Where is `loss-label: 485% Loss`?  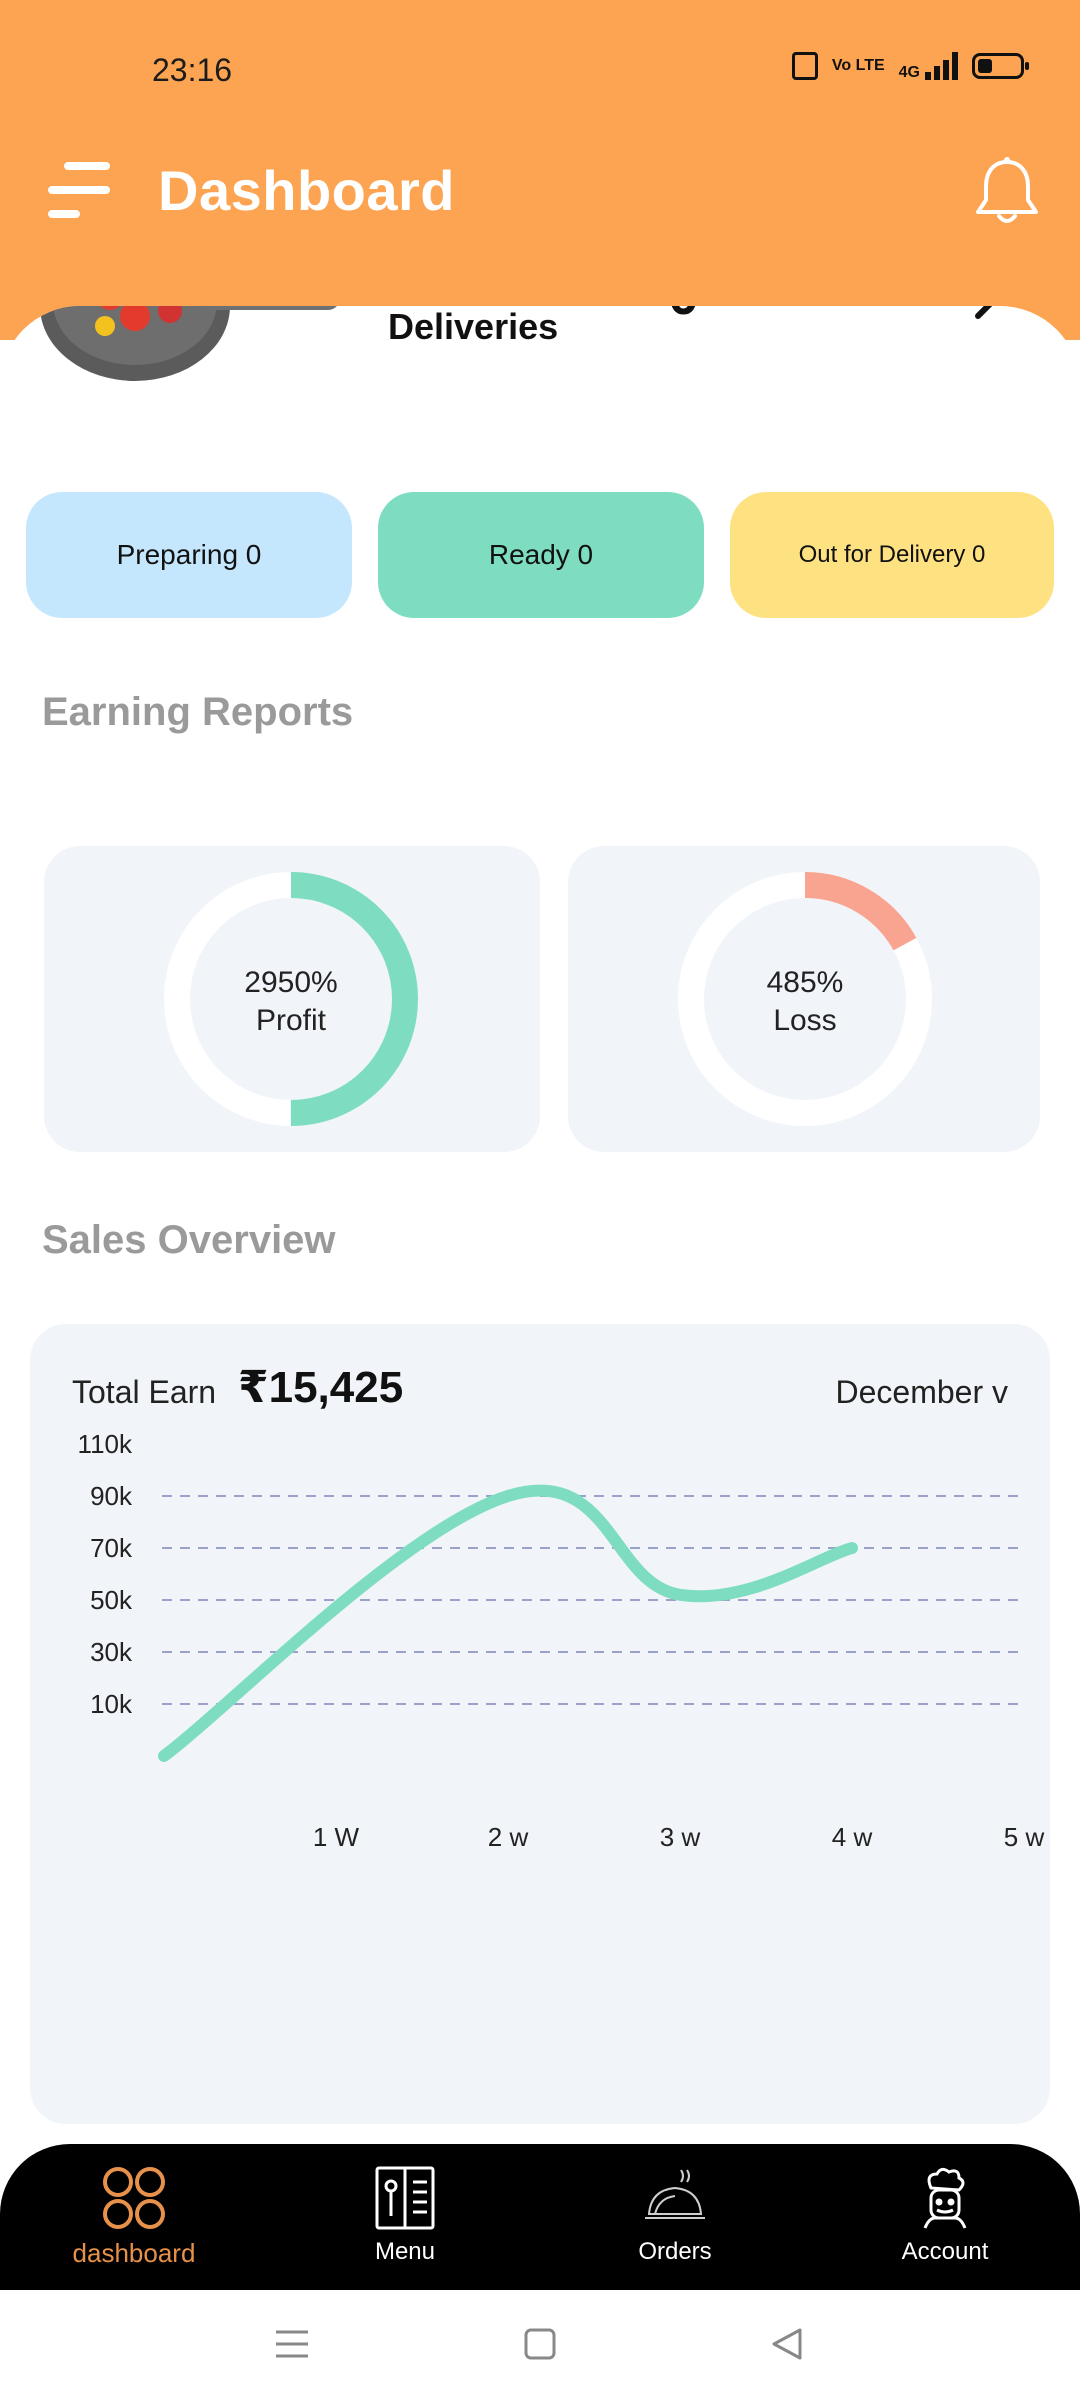
loss-label: 485% Loss is located at coordinates (805, 1002).